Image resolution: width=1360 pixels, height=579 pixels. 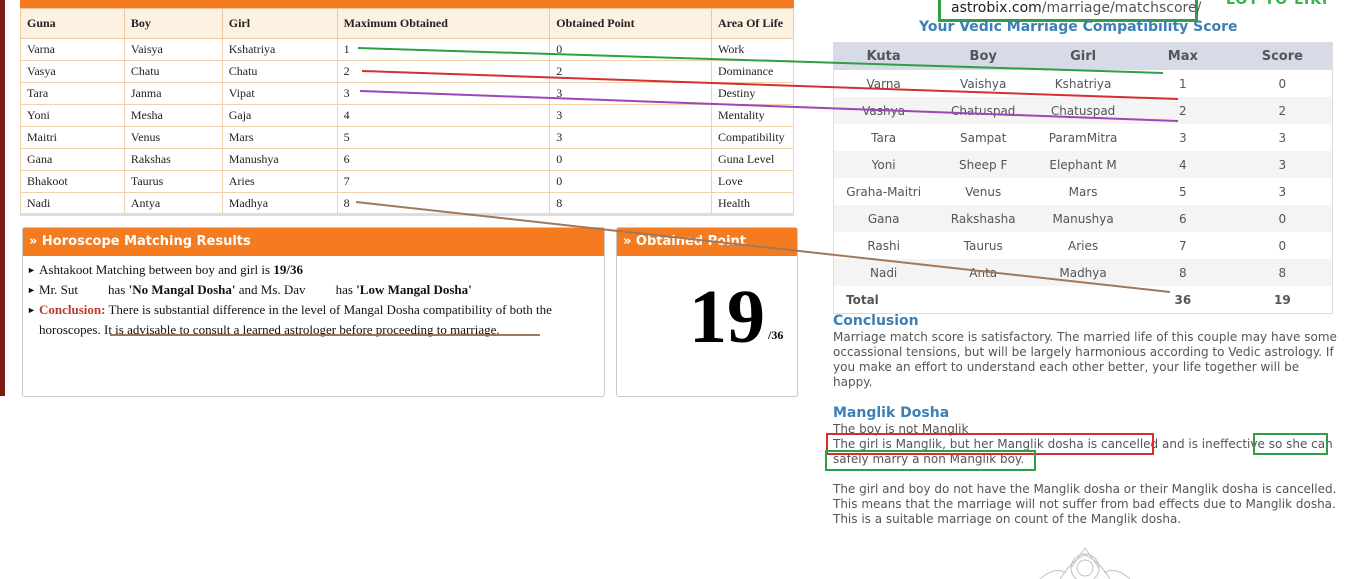 I want to click on brown-annotation-line, so click(x=763, y=247).